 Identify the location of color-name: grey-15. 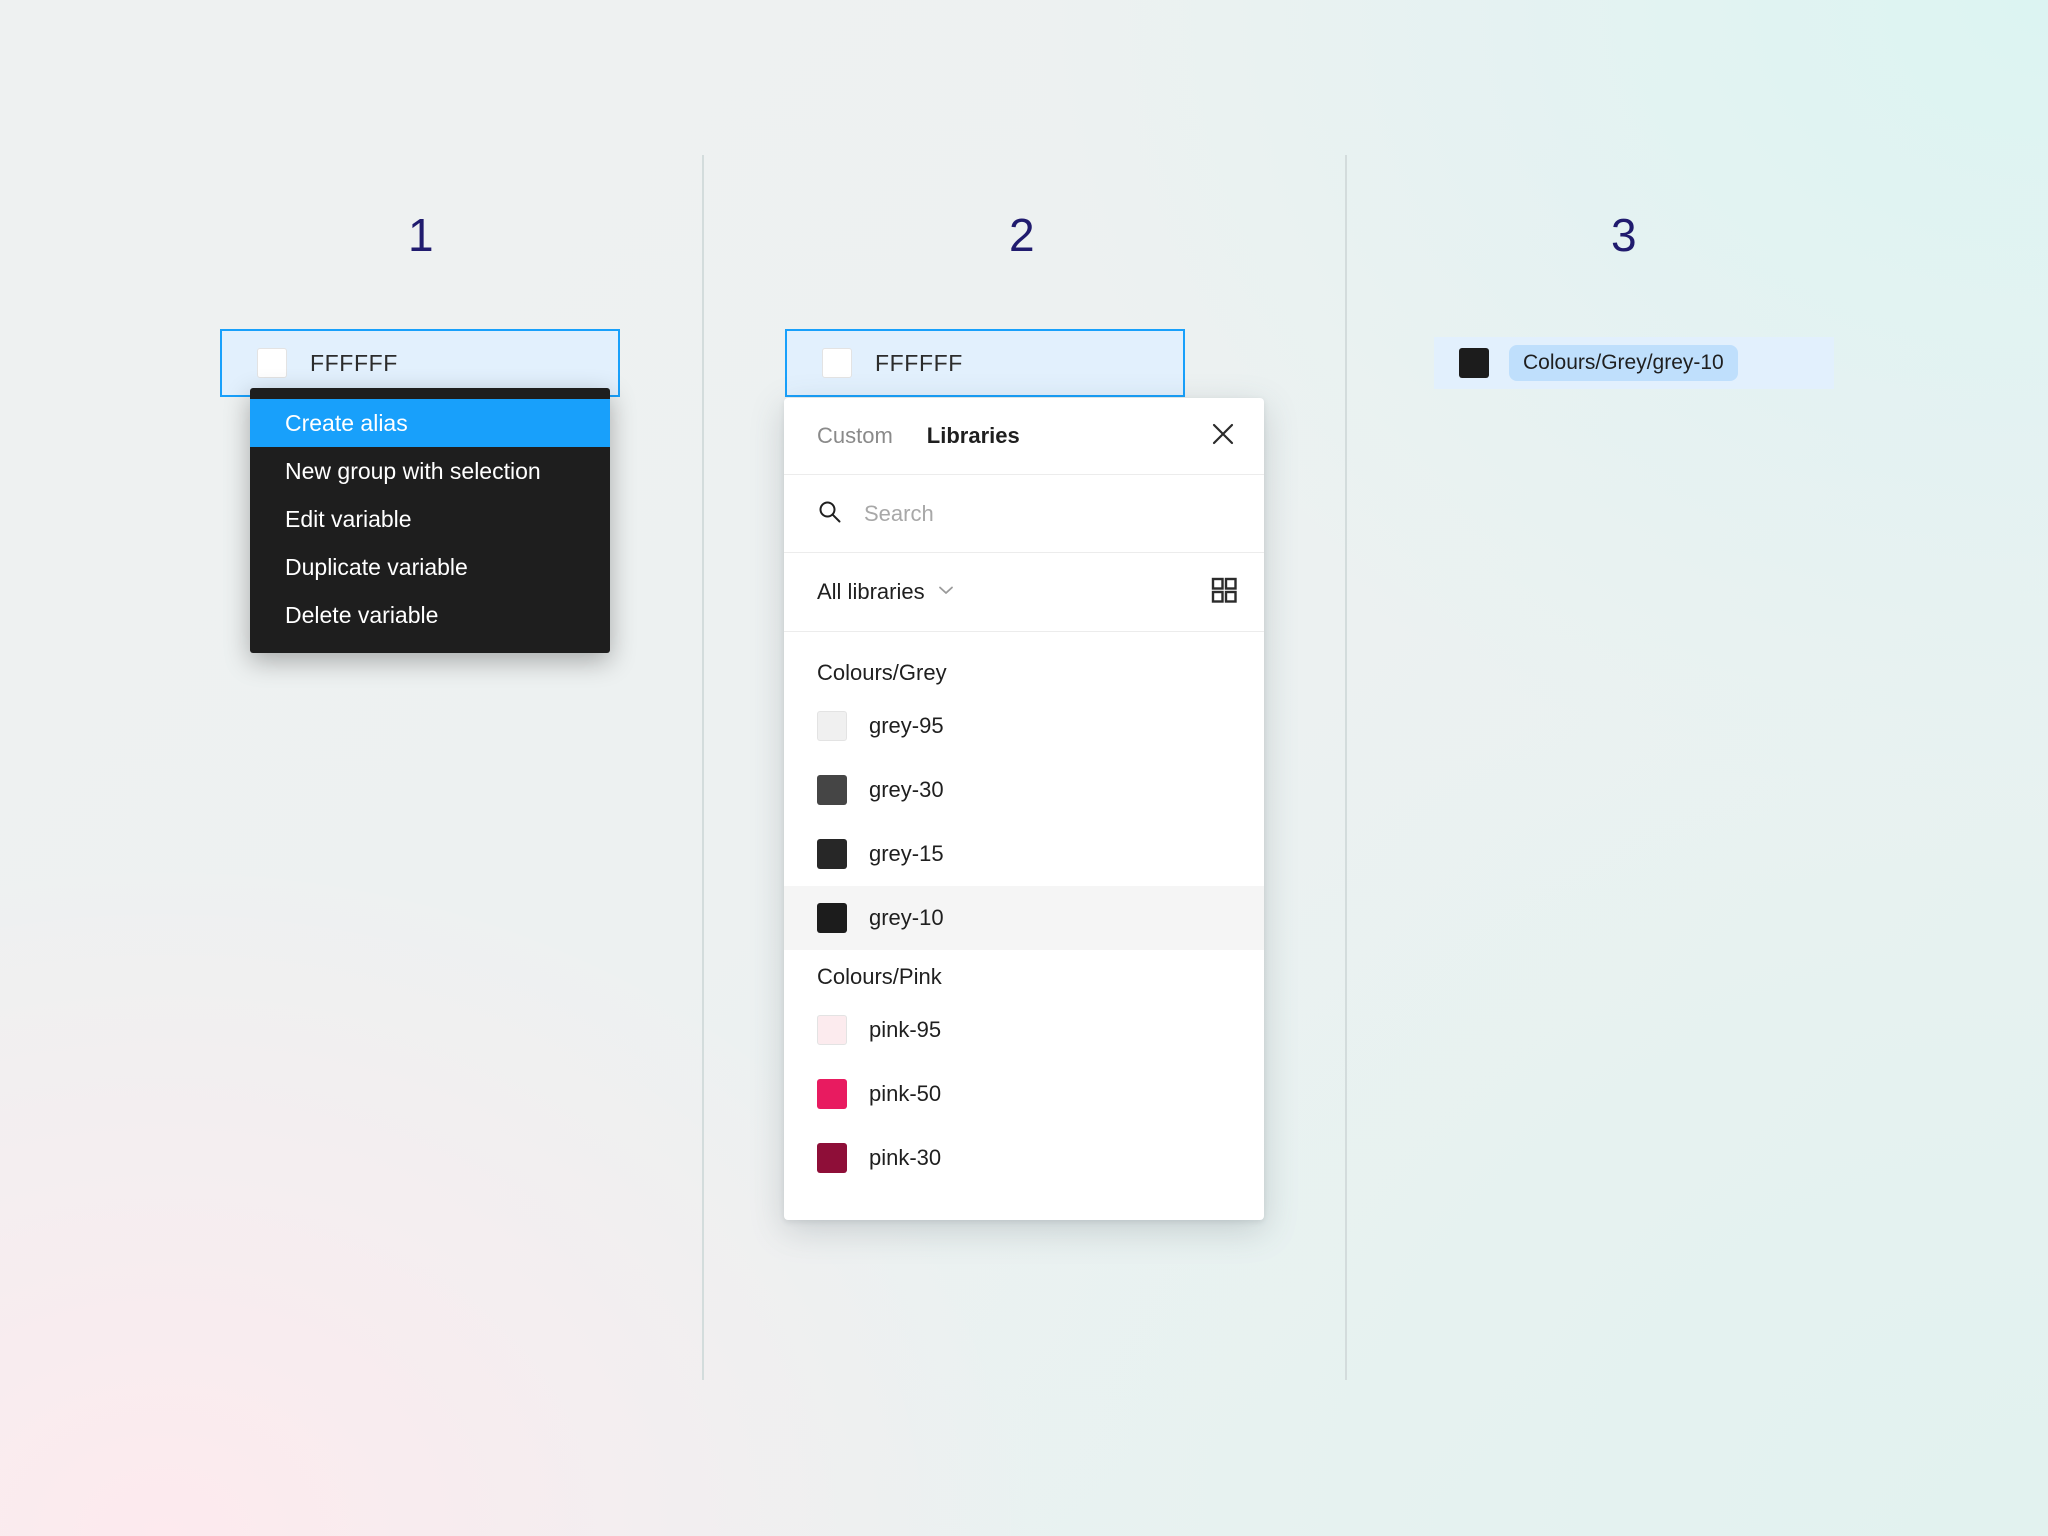
(906, 853).